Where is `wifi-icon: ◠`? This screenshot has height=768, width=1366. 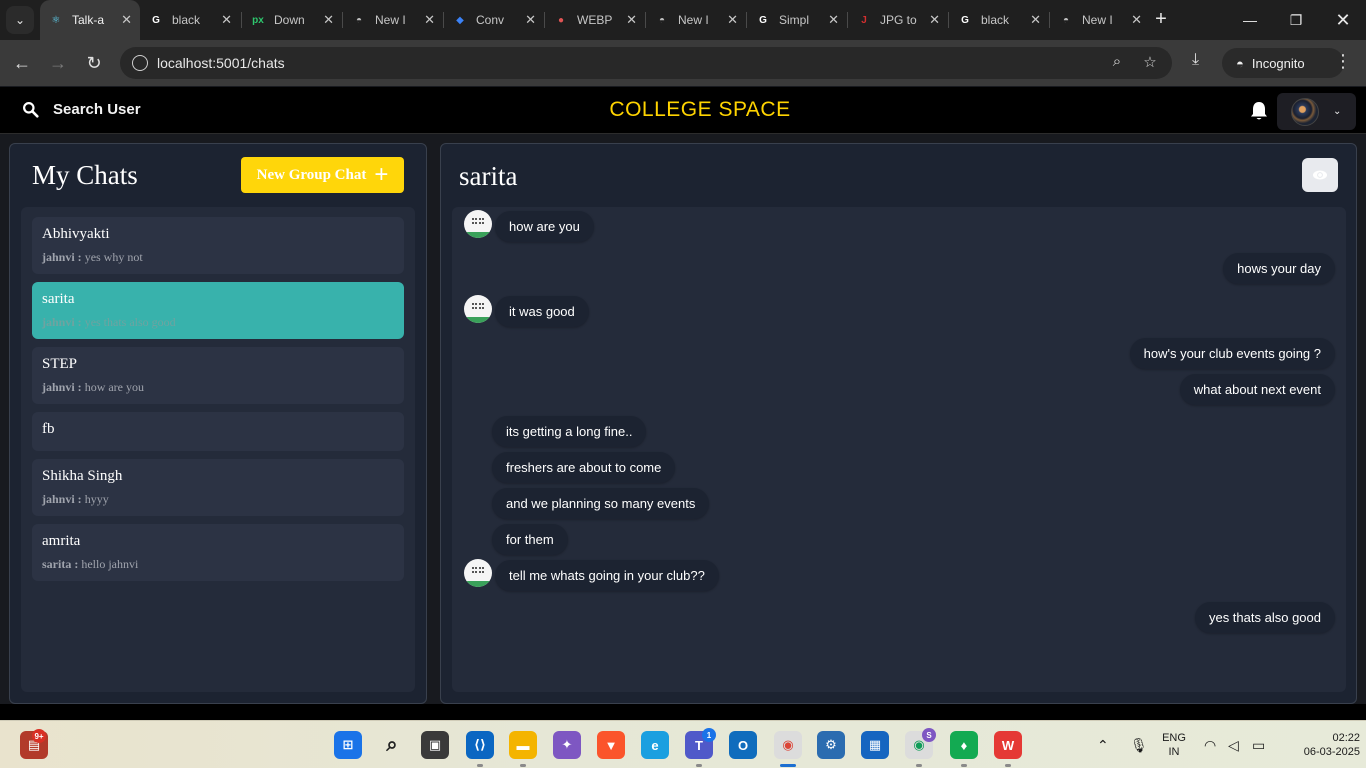
wifi-icon: ◠ is located at coordinates (1210, 745).